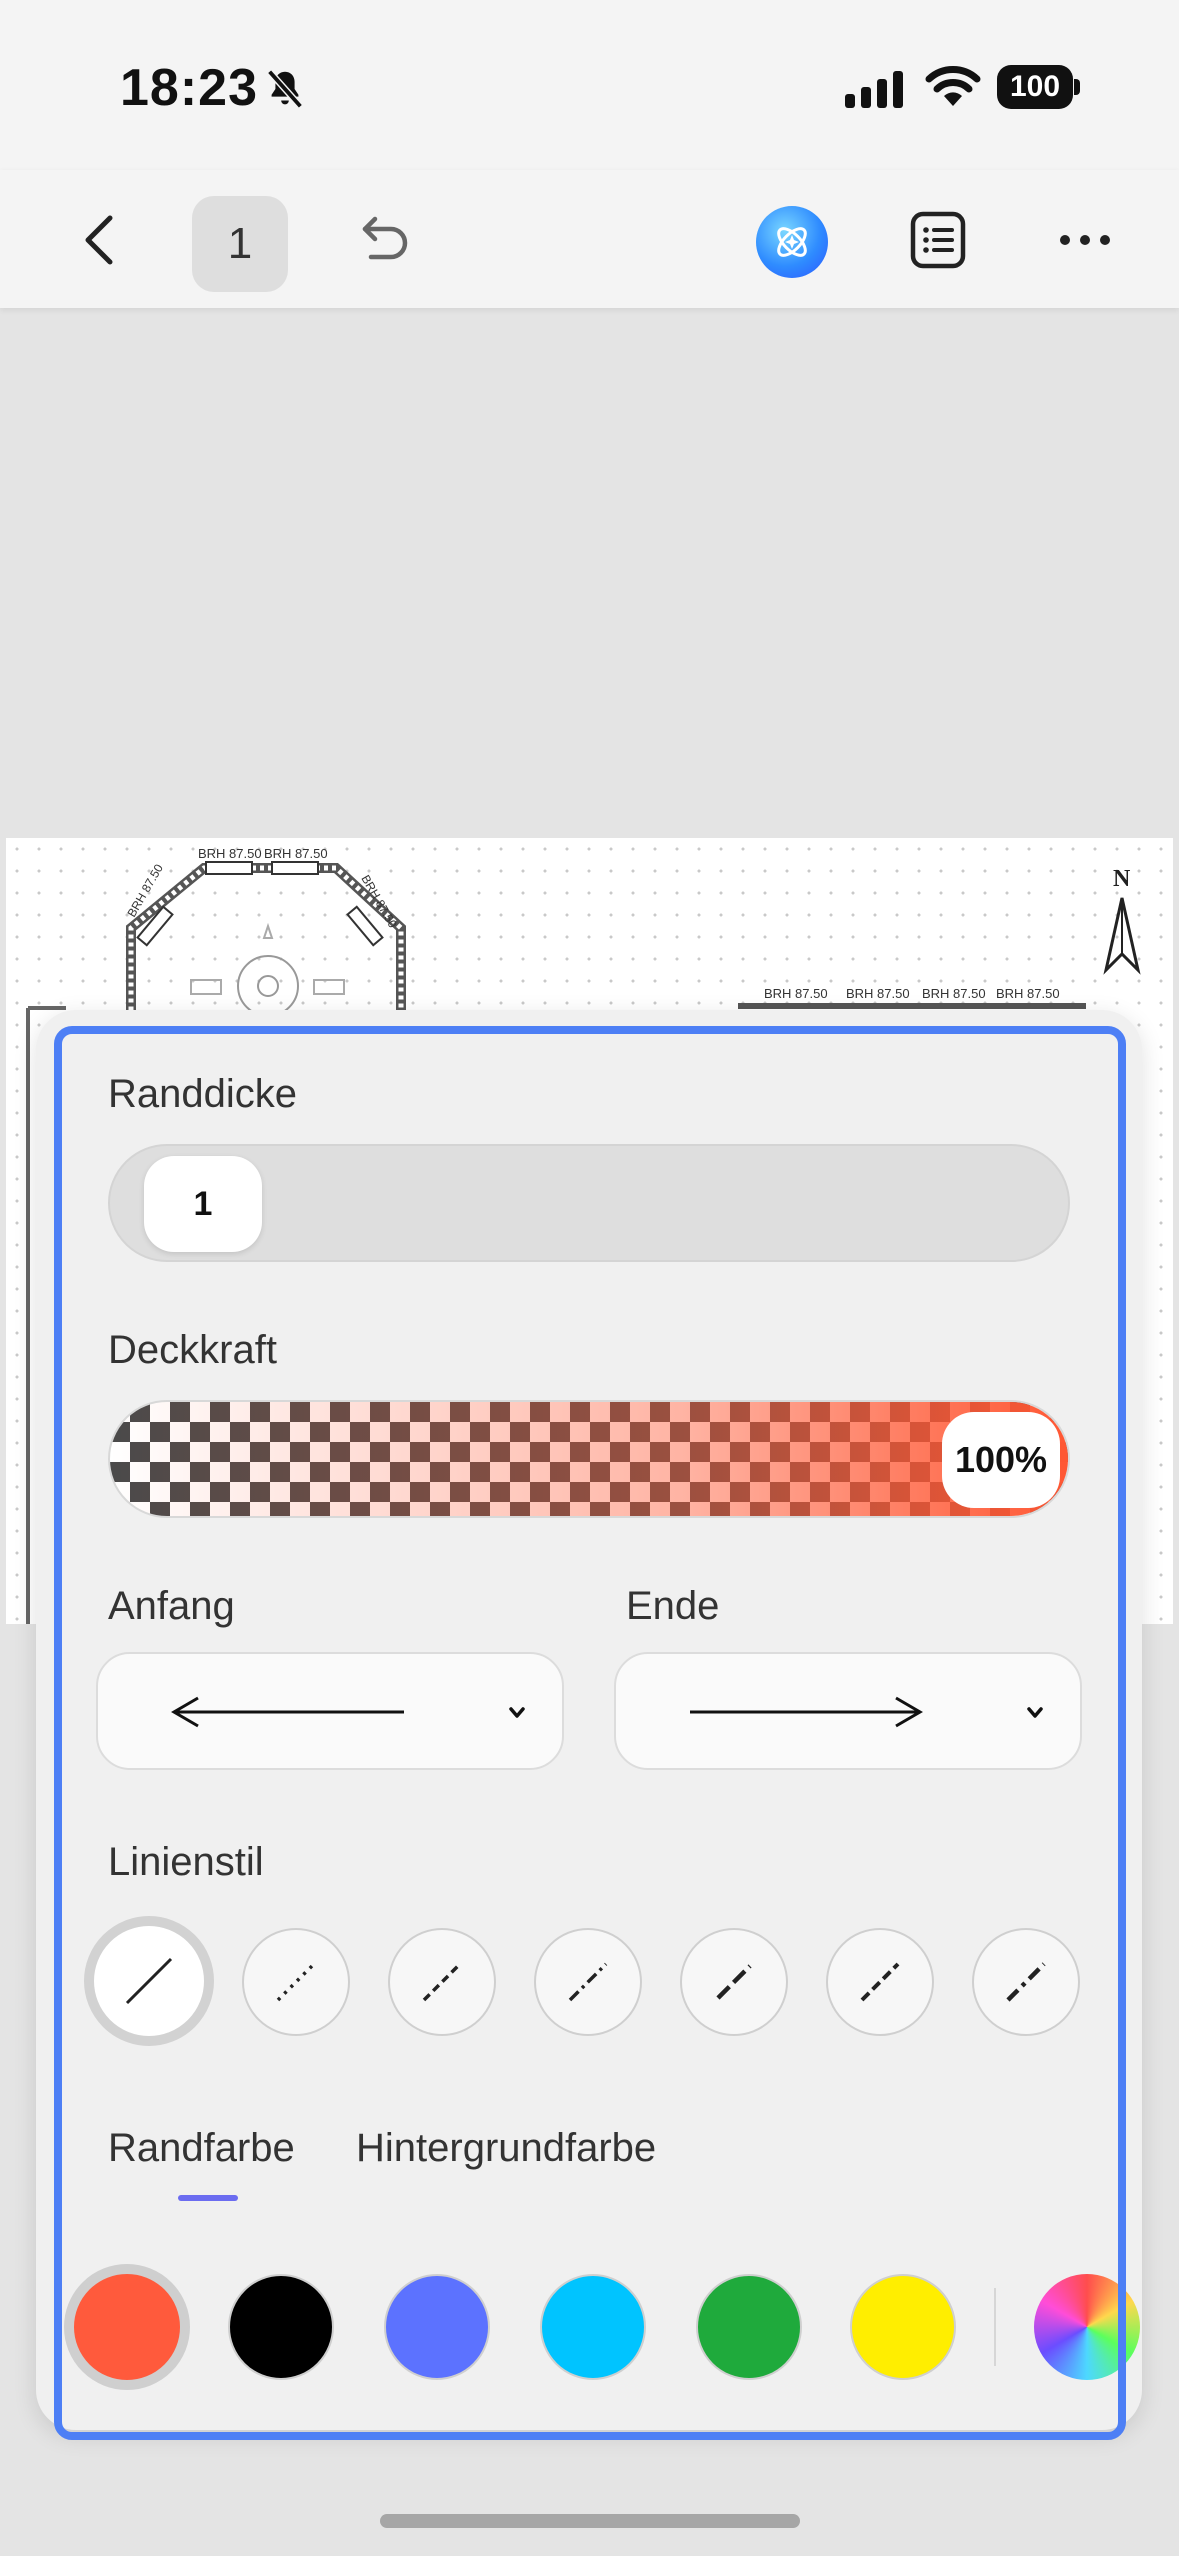 Image resolution: width=1179 pixels, height=2556 pixels. I want to click on line-style-dash, so click(880, 1982).